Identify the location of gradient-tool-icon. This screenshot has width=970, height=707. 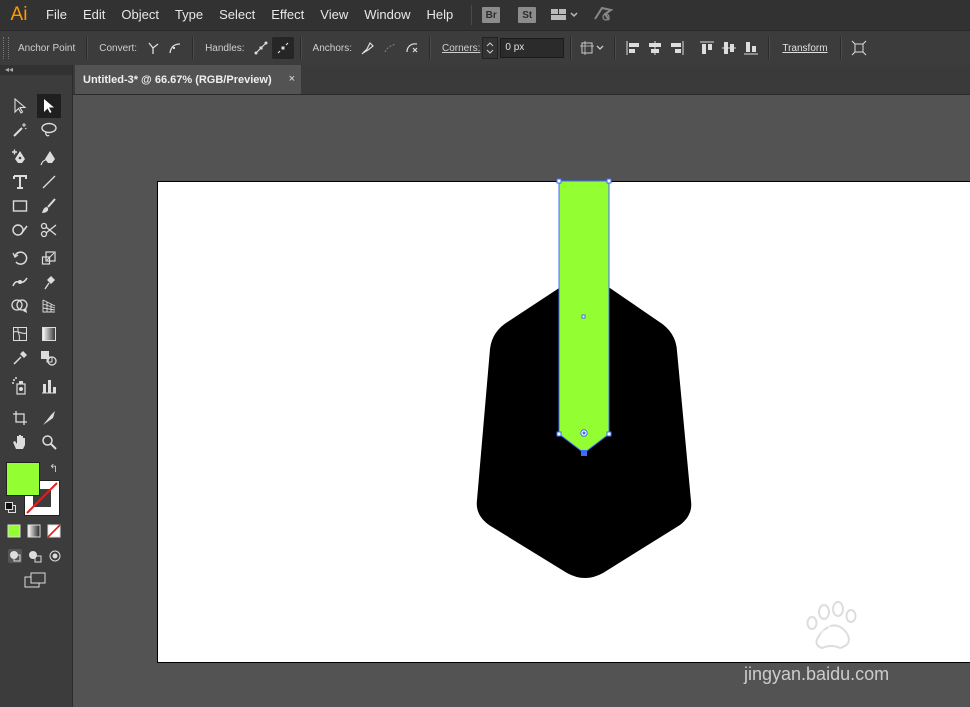
(49, 334).